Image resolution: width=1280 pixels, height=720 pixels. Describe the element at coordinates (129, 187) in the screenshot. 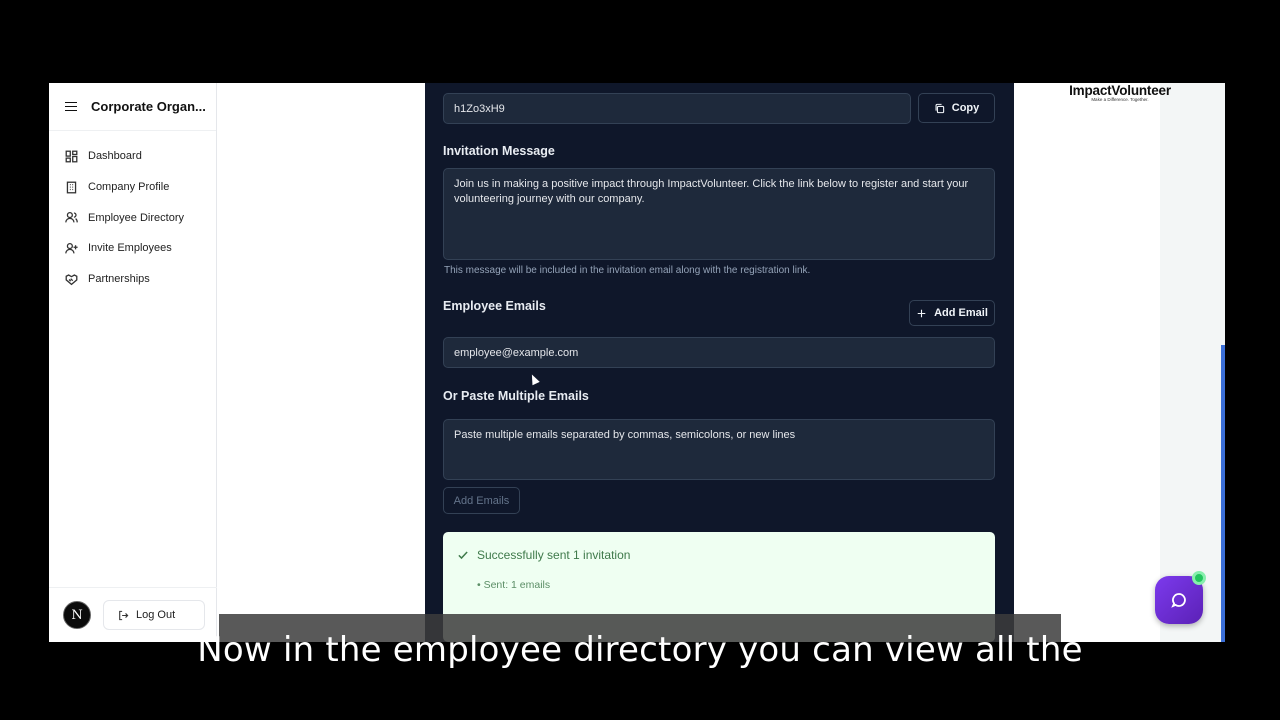

I see `sidebar-item-label: Company Profile` at that location.